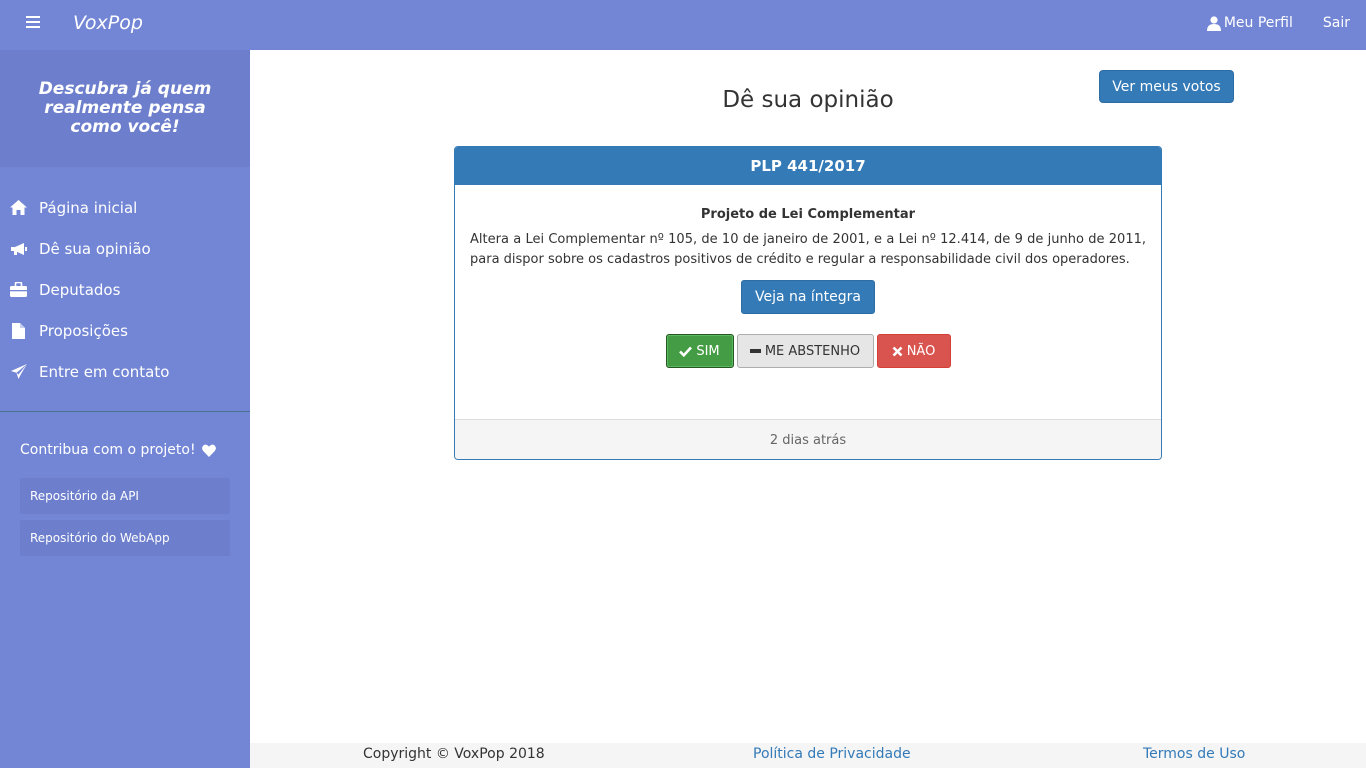 The image size is (1366, 768). I want to click on send-icon, so click(18, 371).